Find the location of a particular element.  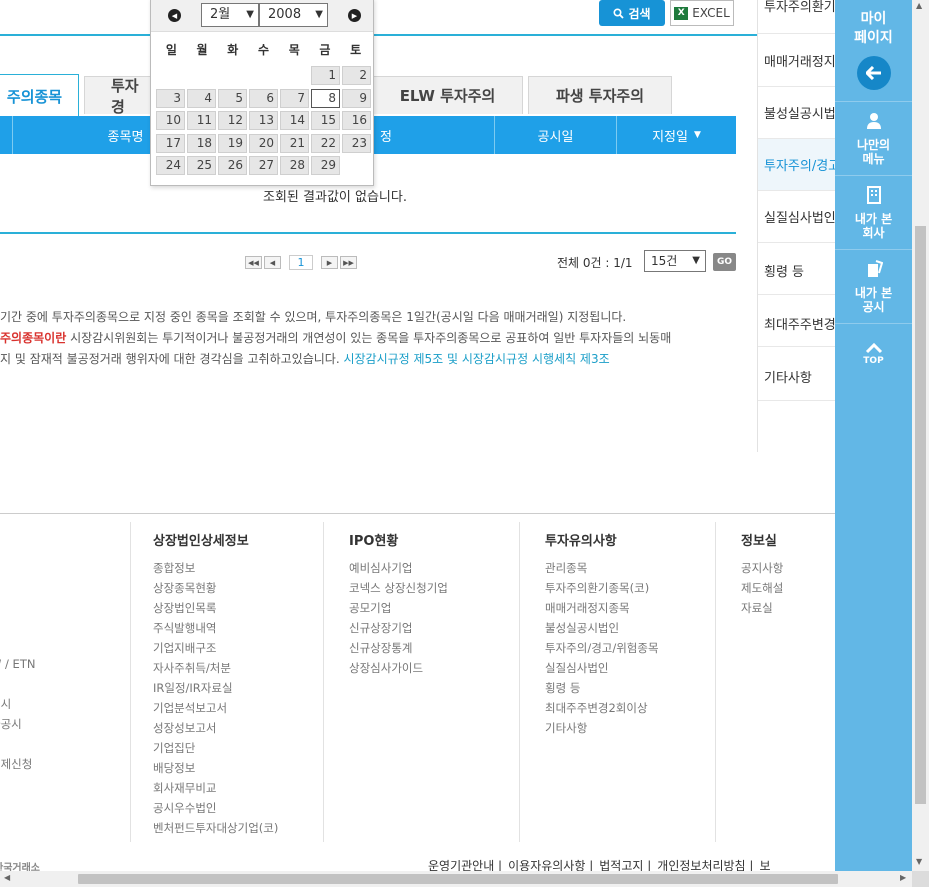

calendar-day: 5 is located at coordinates (232, 98).